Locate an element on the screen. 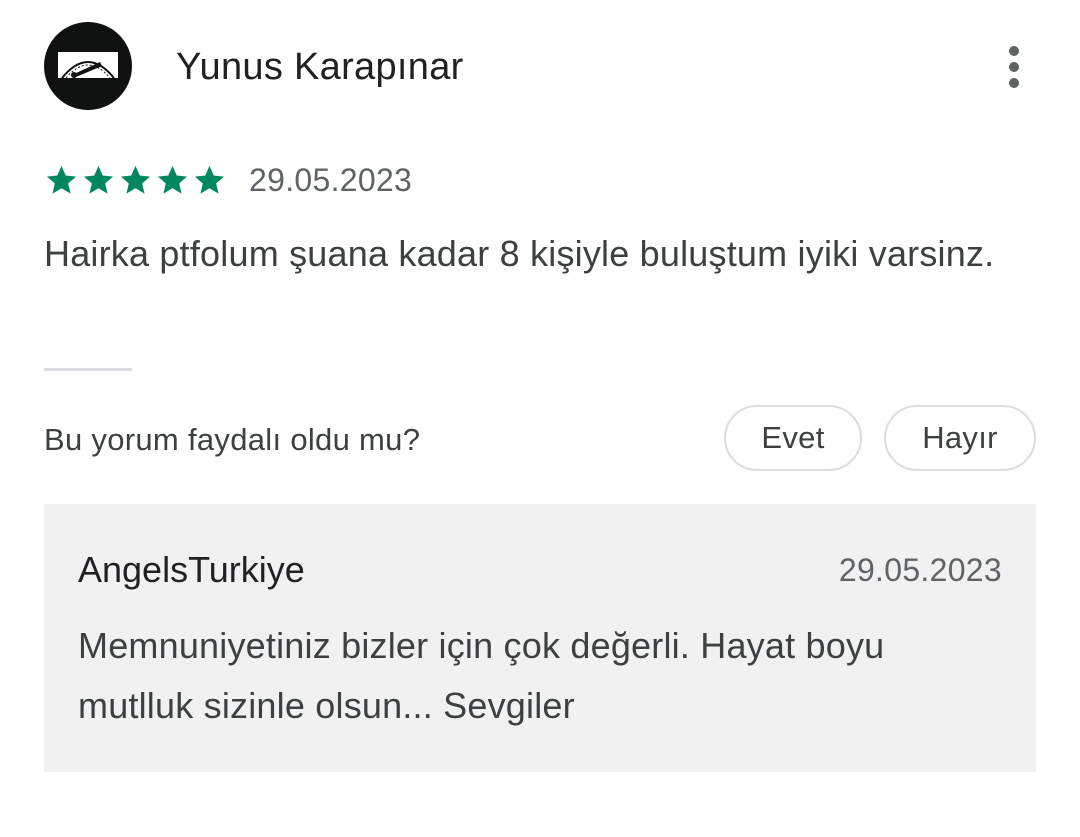 The image size is (1080, 837). more-options-icon is located at coordinates (1014, 67).